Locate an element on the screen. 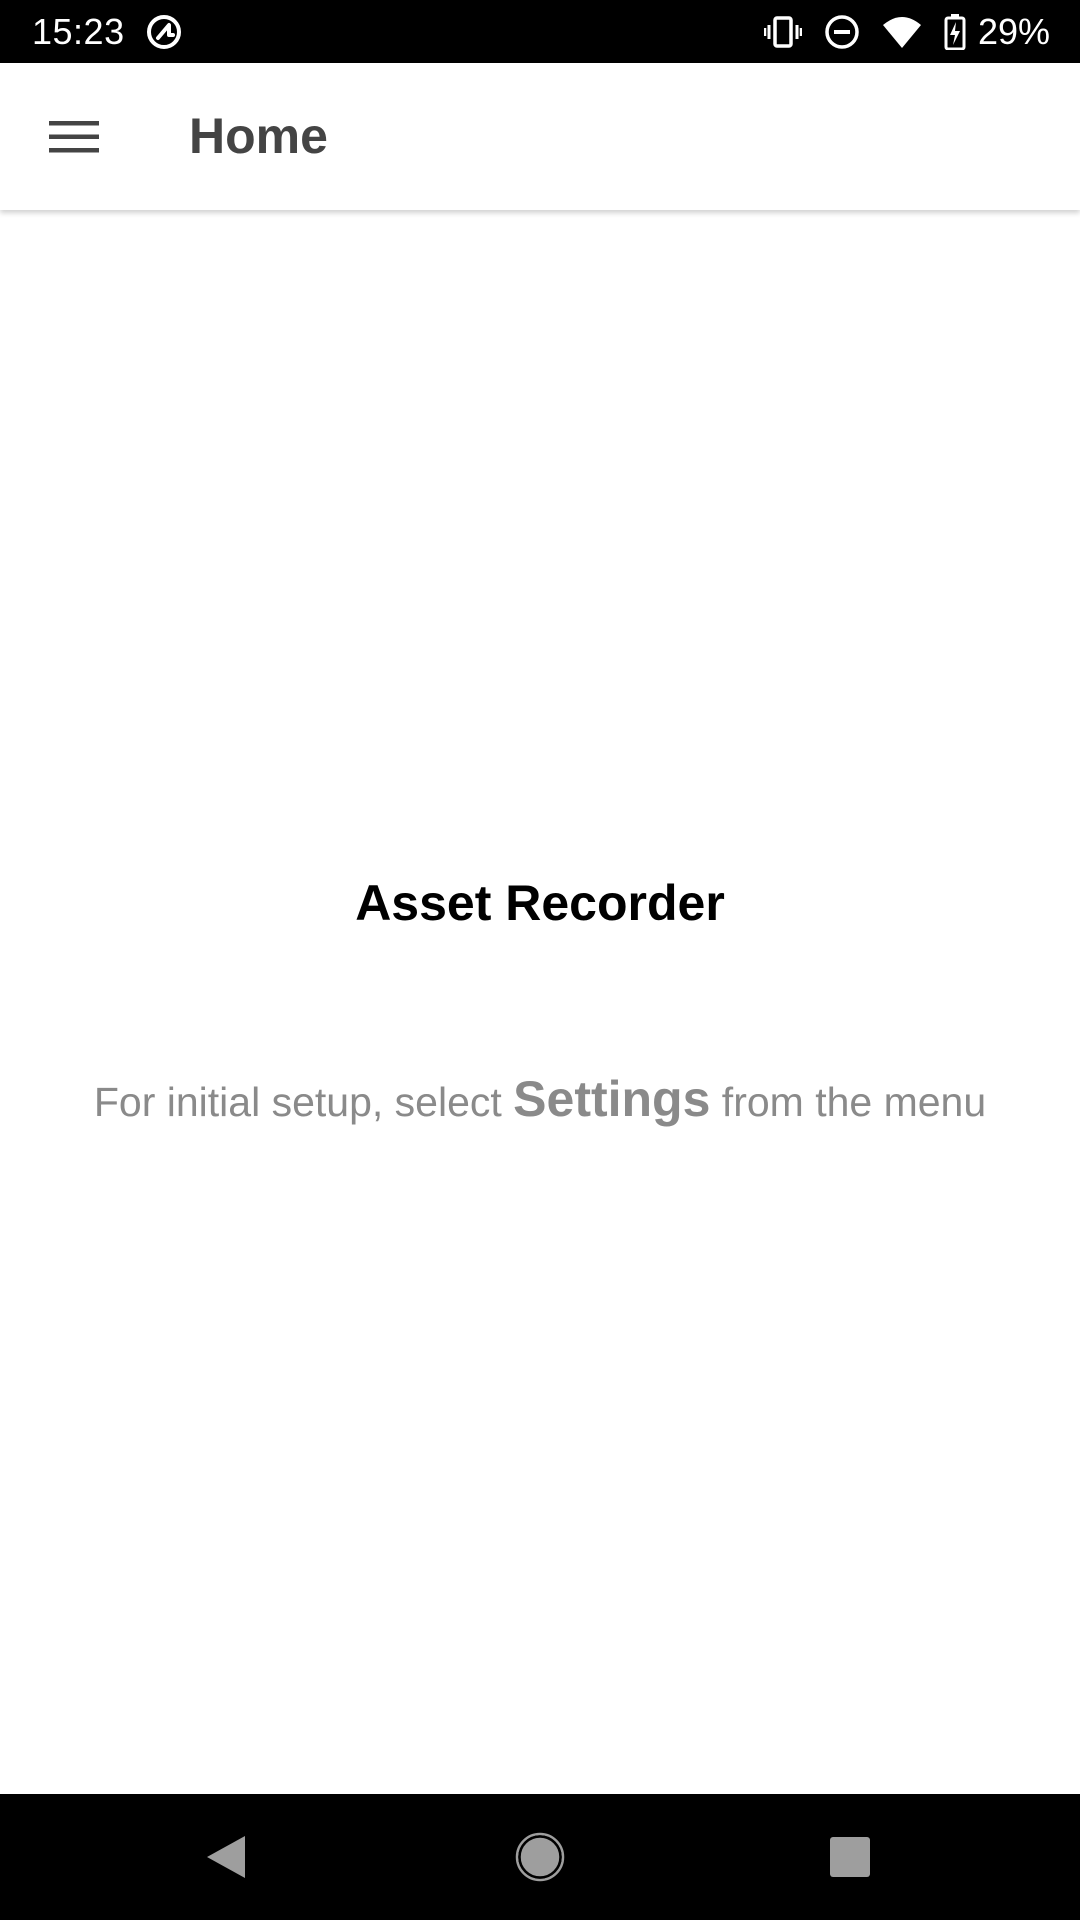  home-icon is located at coordinates (540, 1857).